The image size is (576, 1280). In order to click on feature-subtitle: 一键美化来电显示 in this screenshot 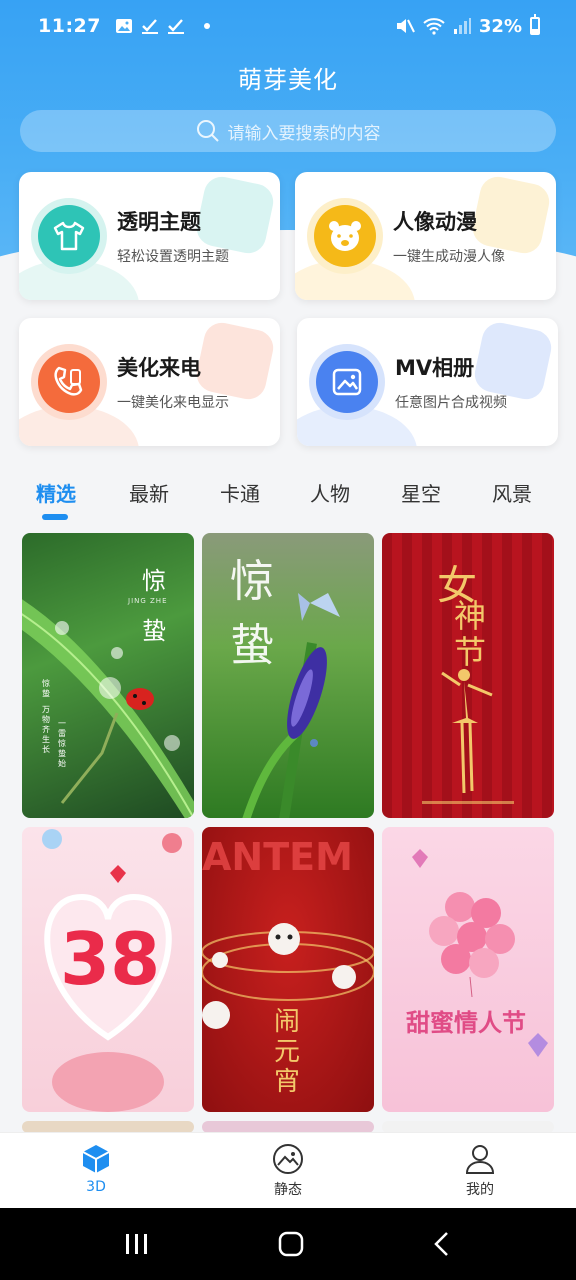, I will do `click(173, 403)`.